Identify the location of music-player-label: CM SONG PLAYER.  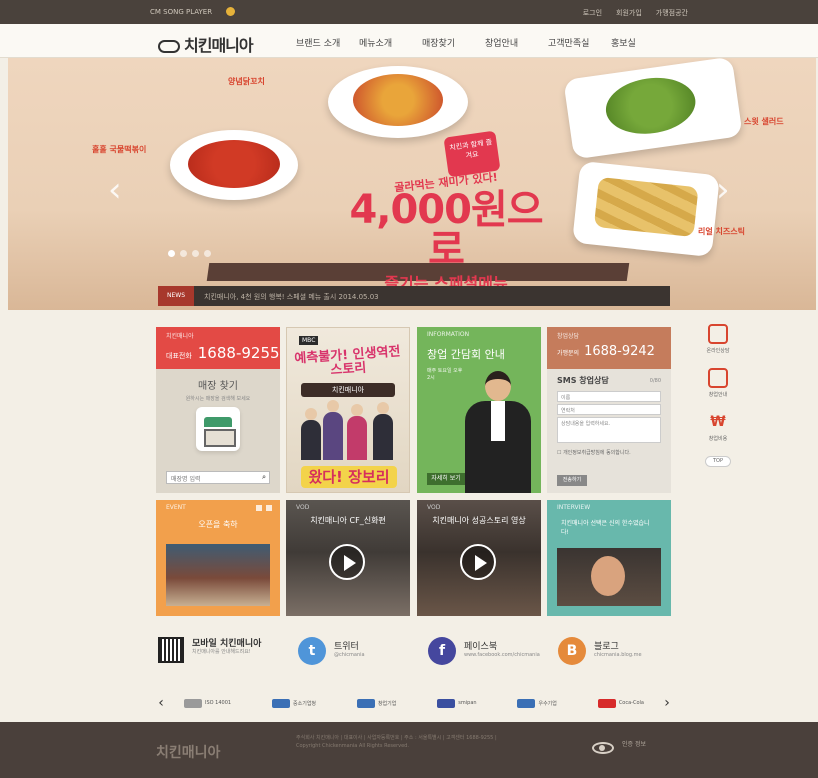
(181, 12).